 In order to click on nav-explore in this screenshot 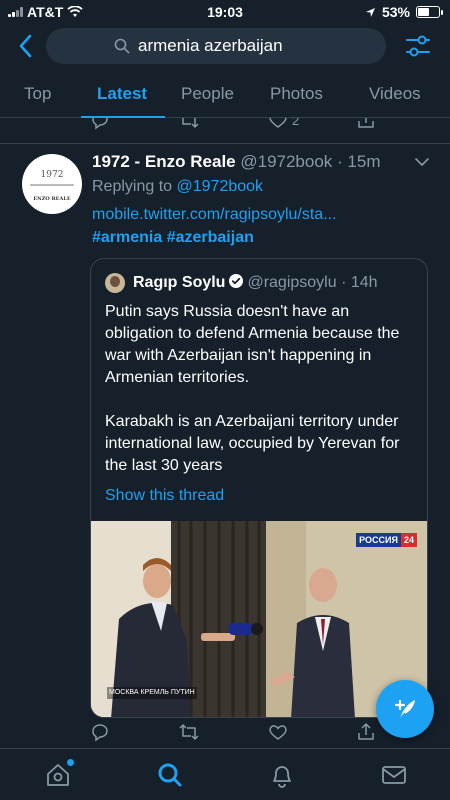, I will do `click(170, 775)`.